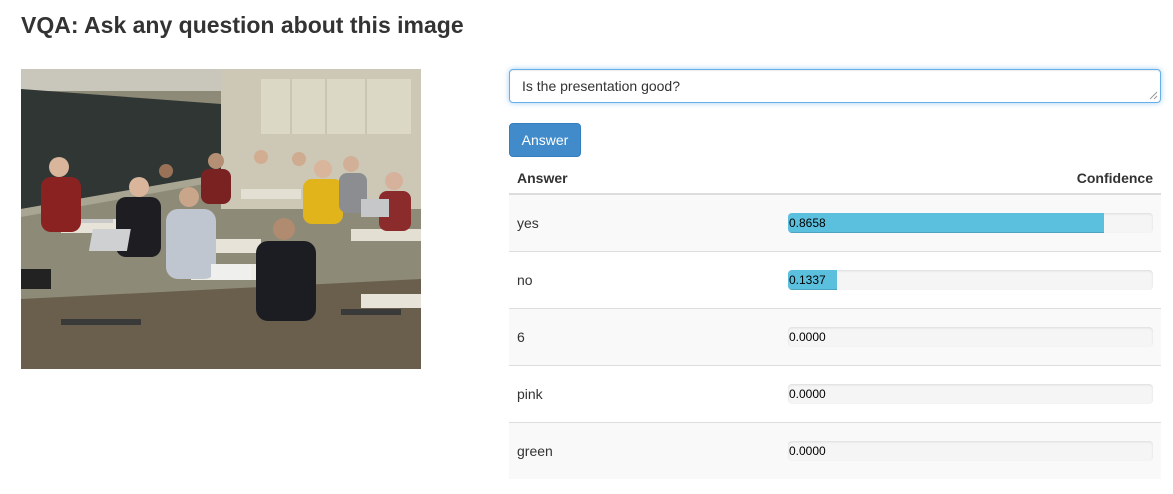 This screenshot has height=494, width=1173. What do you see at coordinates (648, 279) in the screenshot?
I see `answer-cell: no` at bounding box center [648, 279].